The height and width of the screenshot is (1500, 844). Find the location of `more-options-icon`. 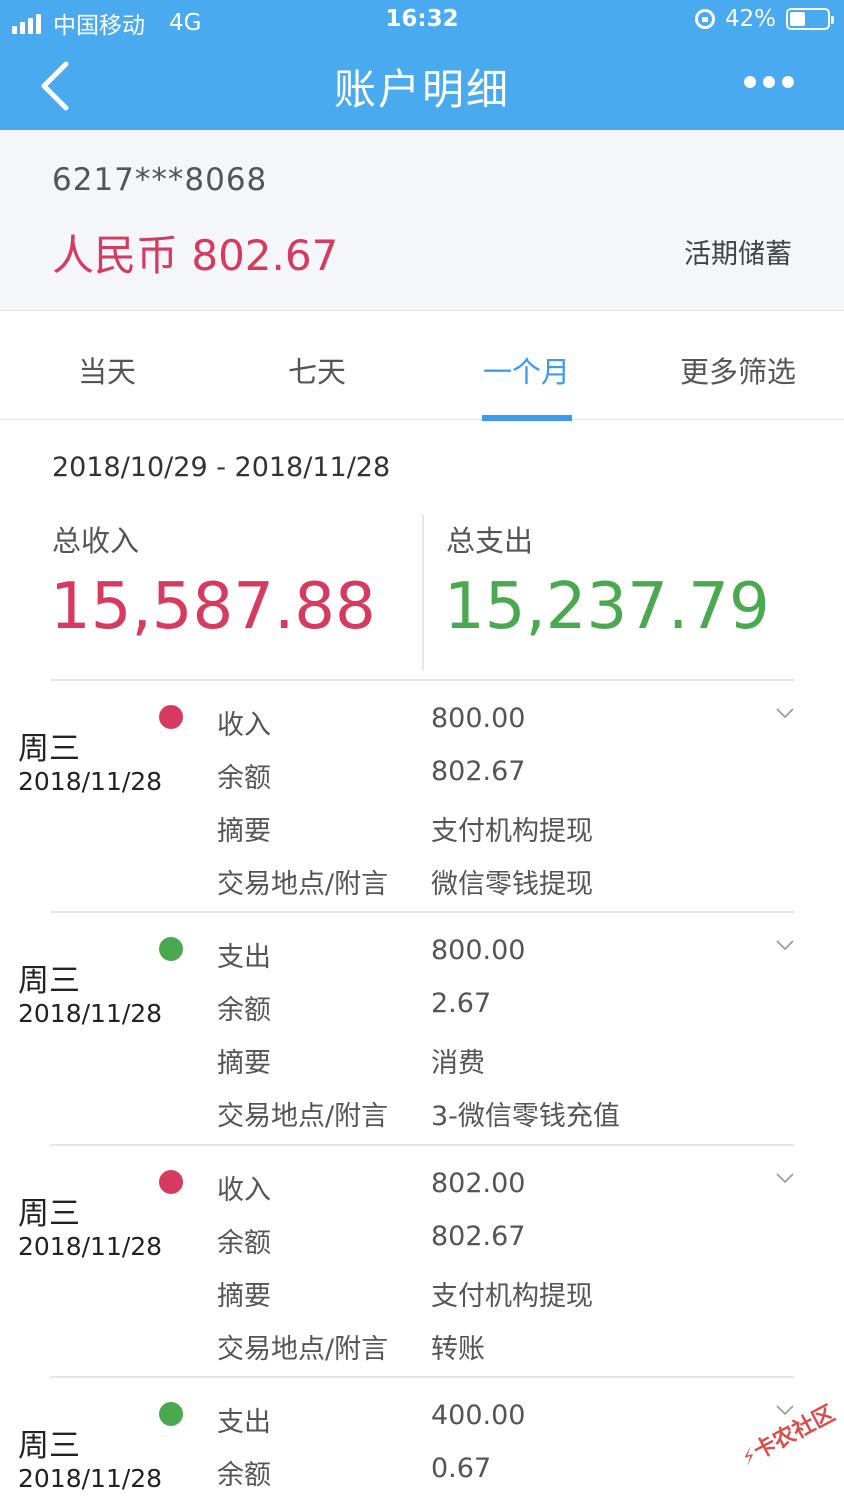

more-options-icon is located at coordinates (769, 82).